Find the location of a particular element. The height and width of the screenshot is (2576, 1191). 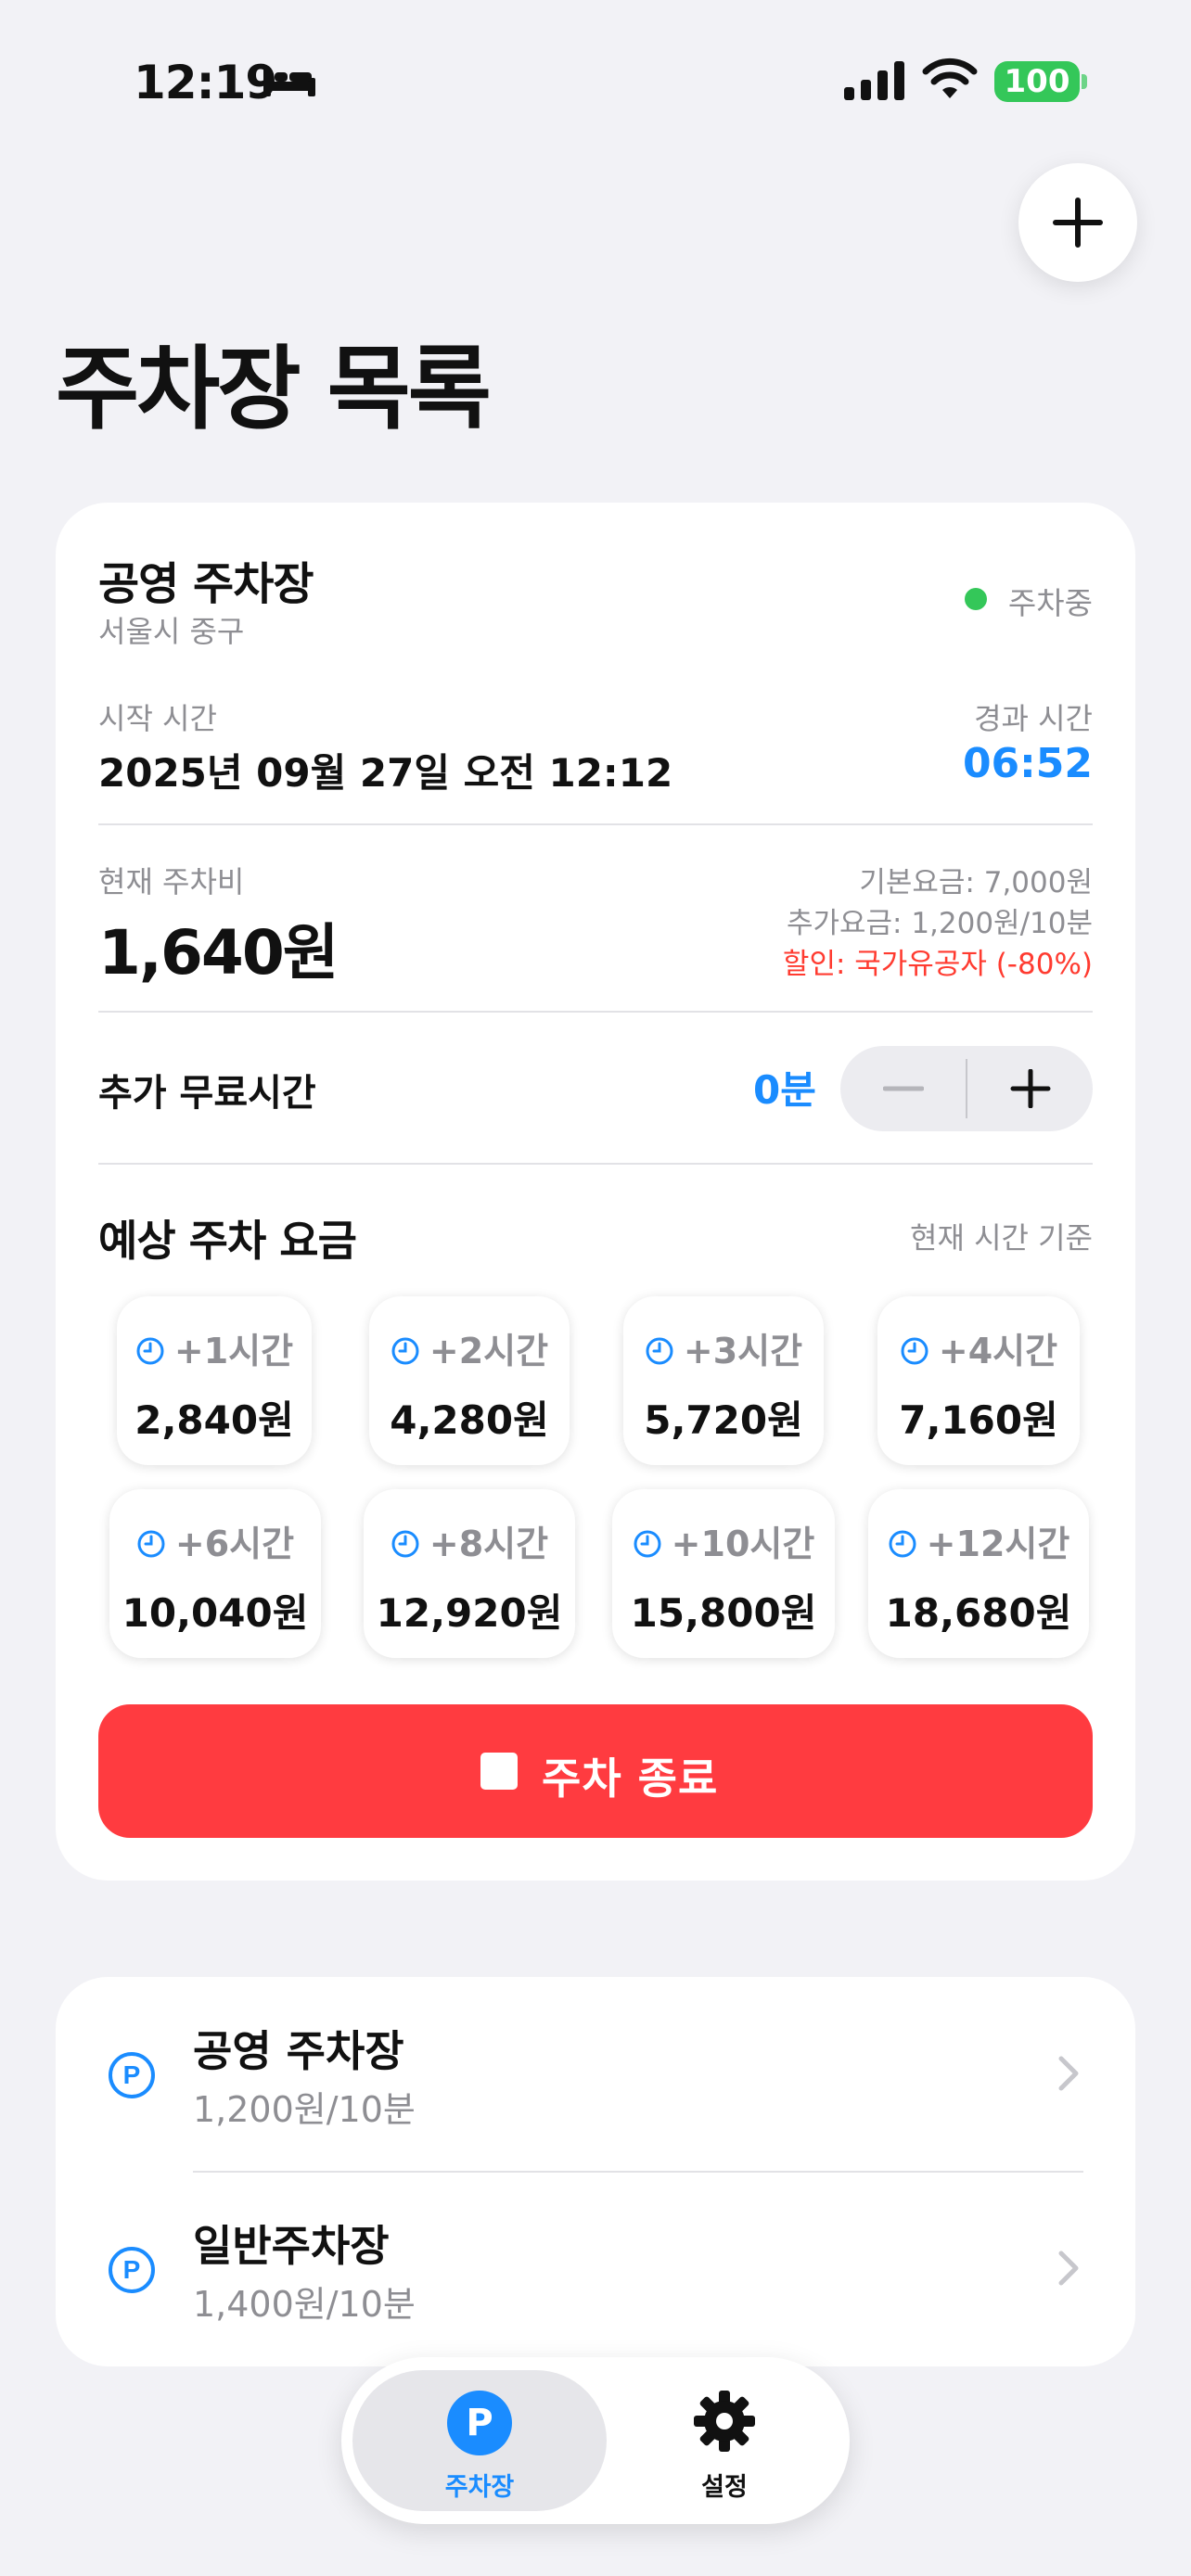

estimate-chip: +3시간 5,720원 is located at coordinates (723, 1380).